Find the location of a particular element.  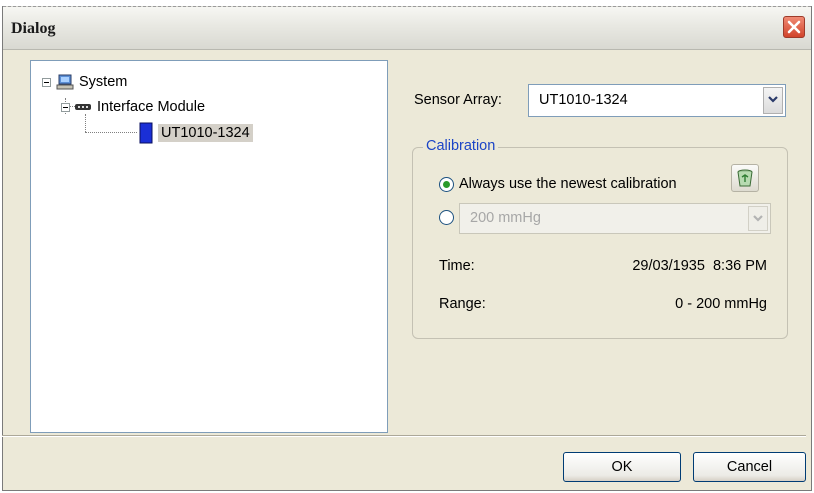

title-bar: Dialog is located at coordinates (407, 28).